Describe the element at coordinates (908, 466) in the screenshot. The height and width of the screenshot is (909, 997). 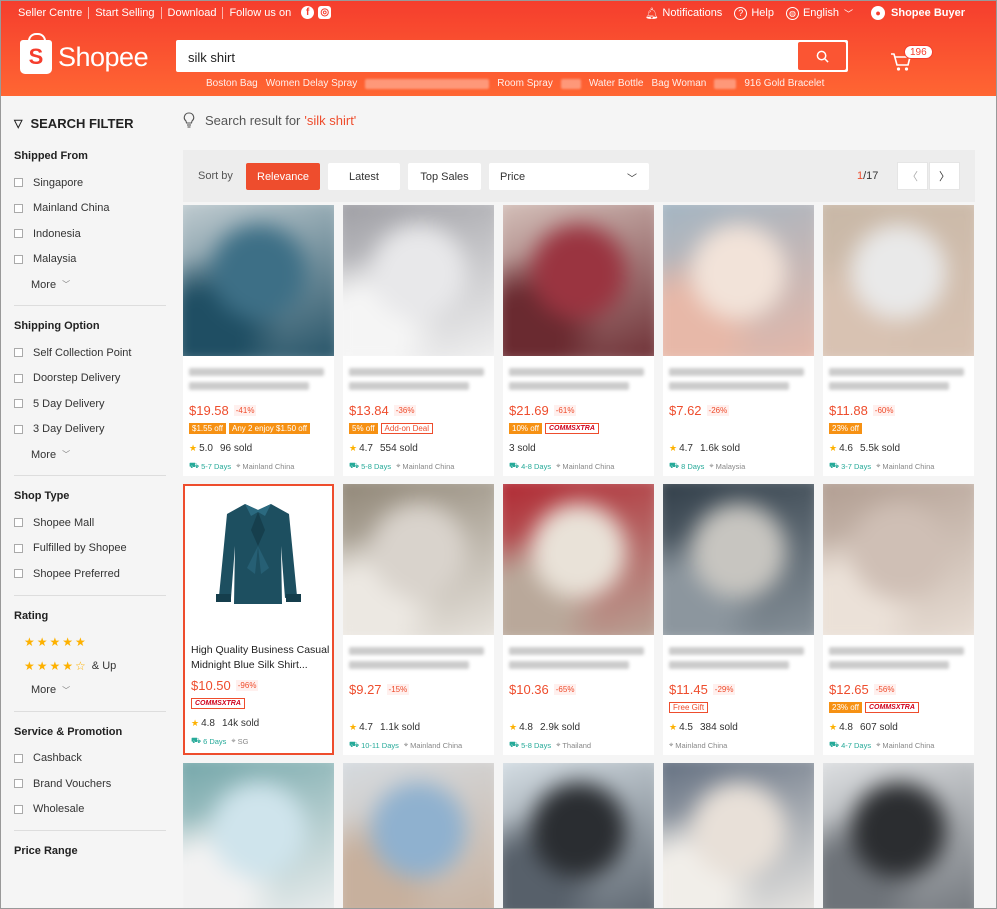
I see `ship-location: Mainland China` at that location.